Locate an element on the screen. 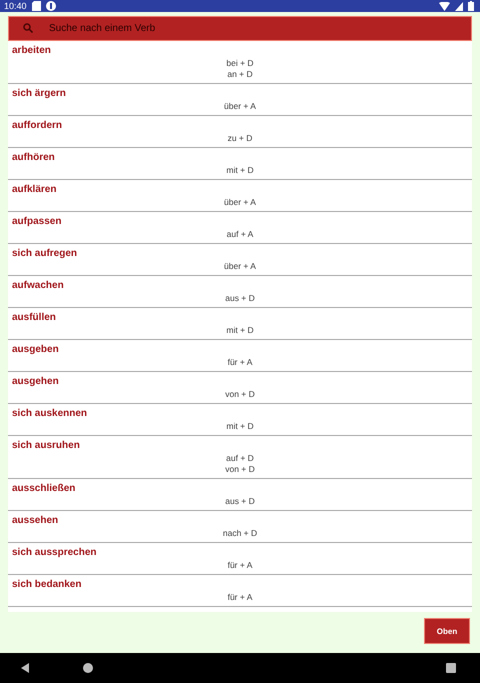  preposition-text: auf + A is located at coordinates (240, 234).